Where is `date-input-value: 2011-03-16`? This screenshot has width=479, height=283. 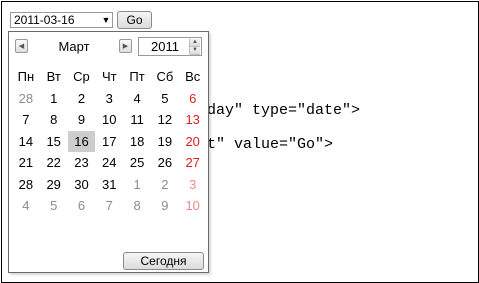
date-input-value: 2011-03-16 is located at coordinates (44, 20).